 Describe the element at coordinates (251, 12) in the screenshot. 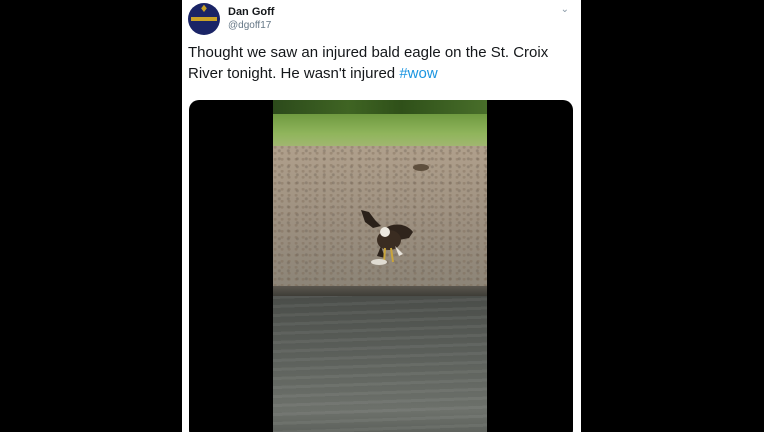

I see `display-name: Dan Goff` at that location.